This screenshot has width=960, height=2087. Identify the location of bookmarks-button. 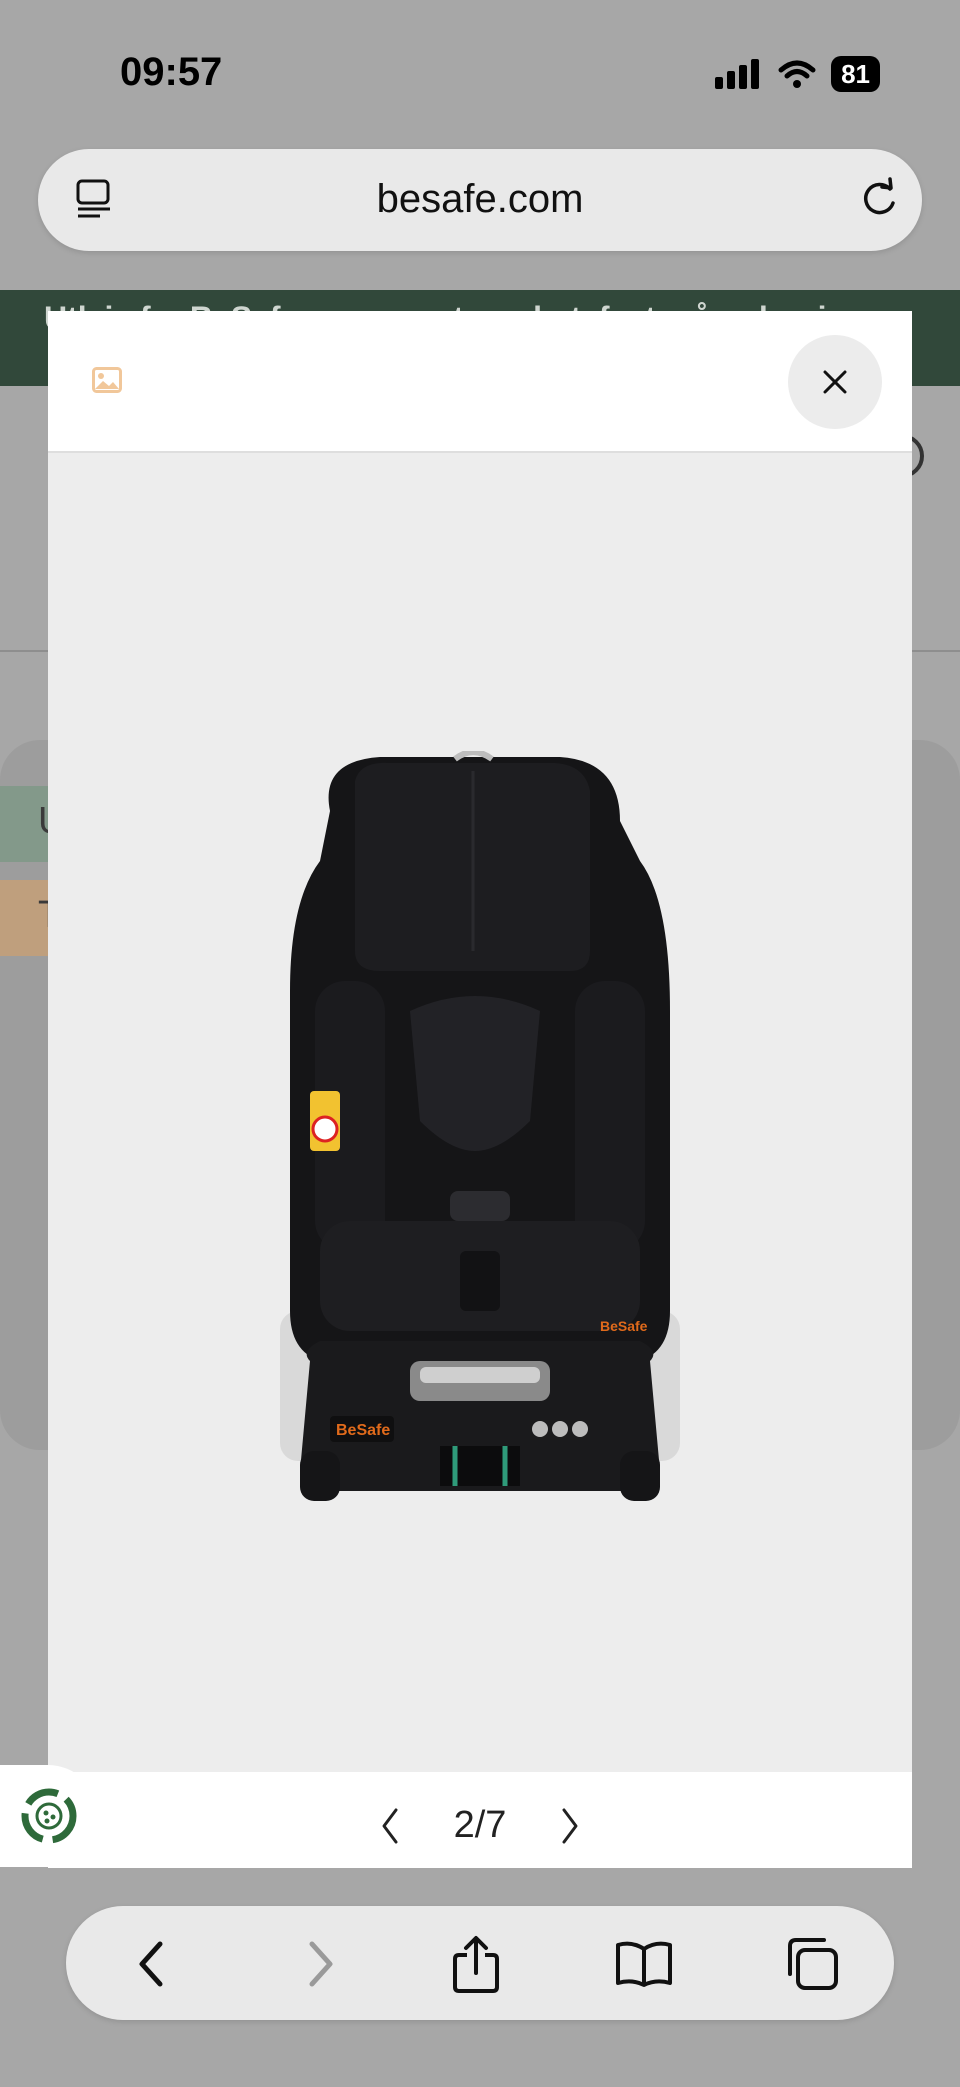
(644, 1964).